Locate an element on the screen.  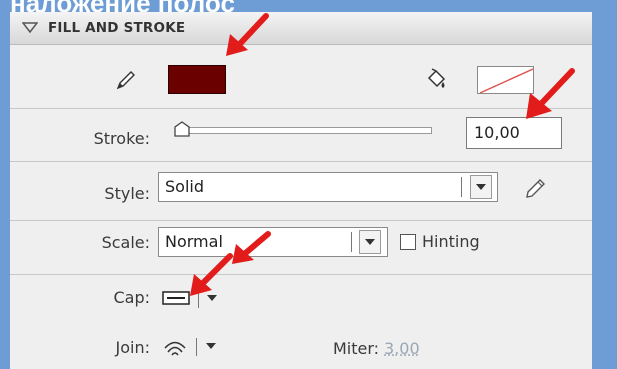
hinting-checkbox is located at coordinates (408, 242).